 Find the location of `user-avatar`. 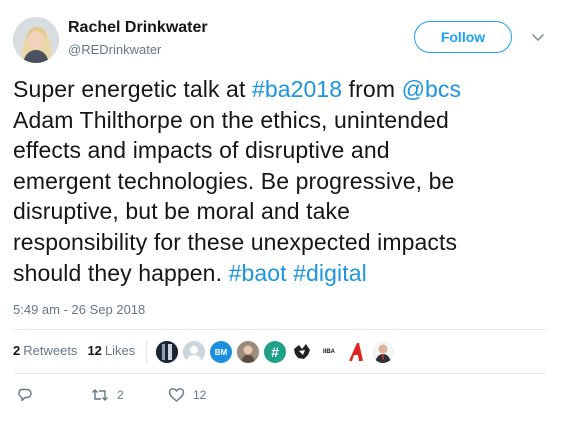

user-avatar is located at coordinates (36, 40).